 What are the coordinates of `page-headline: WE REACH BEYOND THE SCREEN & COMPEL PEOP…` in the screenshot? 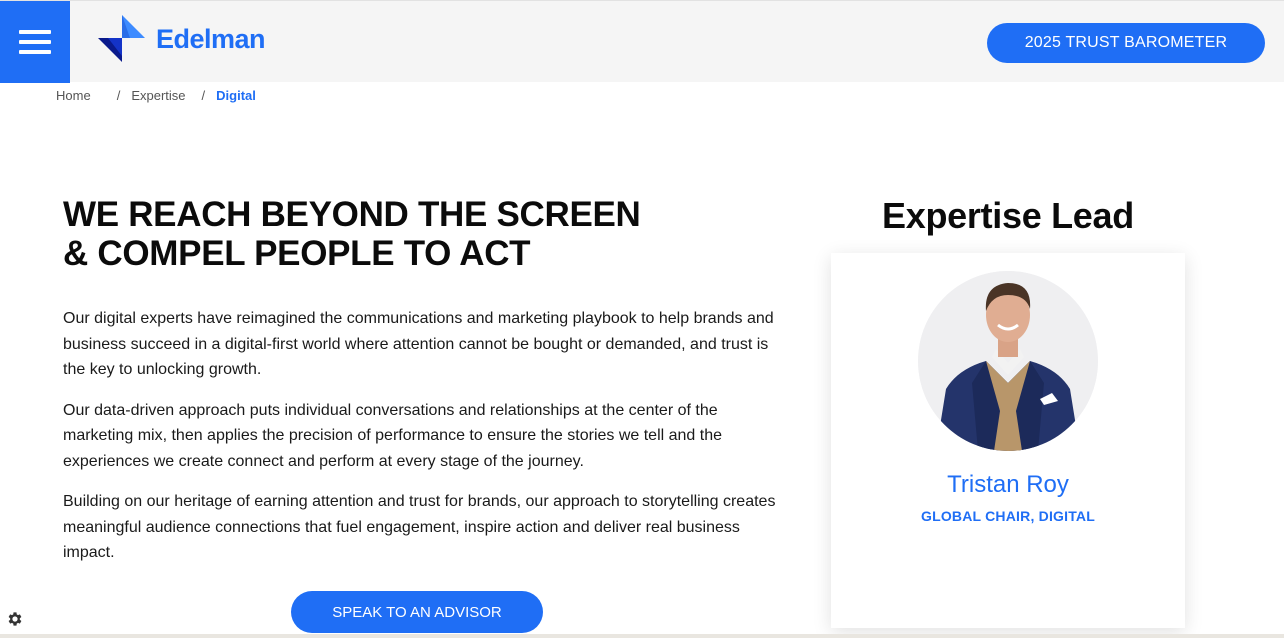 It's located at (383, 234).